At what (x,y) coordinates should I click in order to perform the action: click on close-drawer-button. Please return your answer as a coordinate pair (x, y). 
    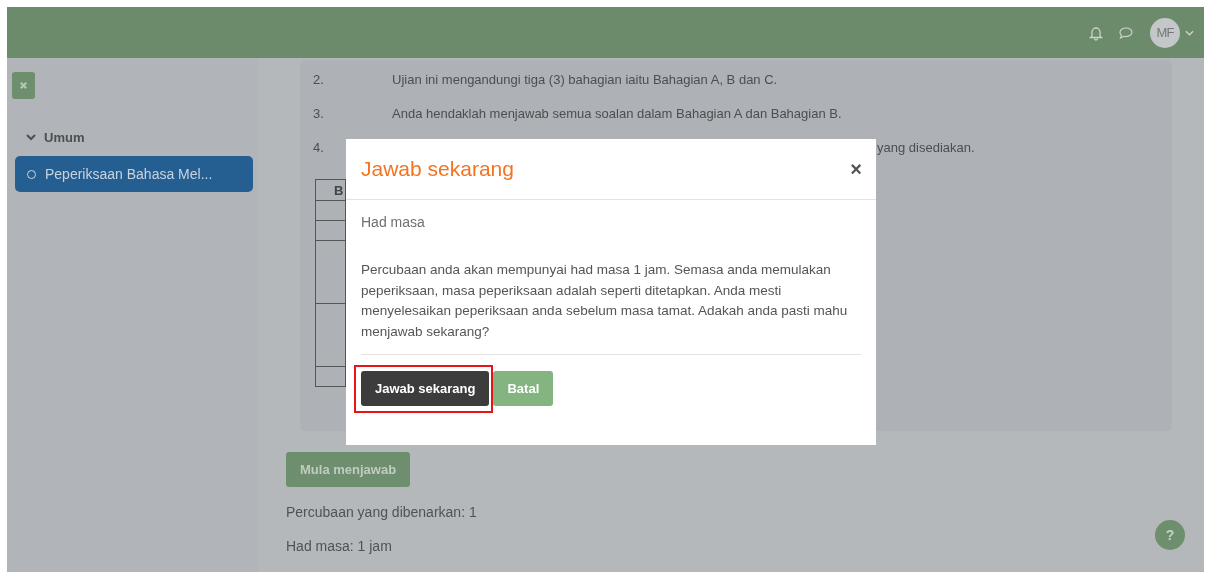
    Looking at the image, I should click on (23, 85).